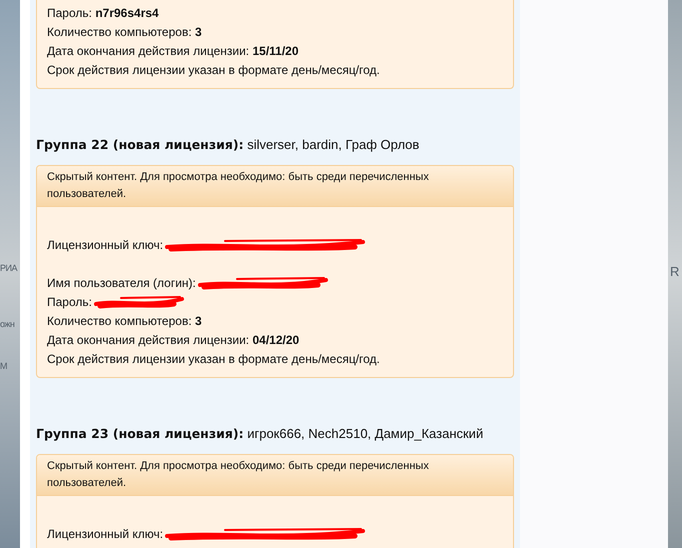 This screenshot has width=682, height=548. Describe the element at coordinates (3, 366) in the screenshot. I see `background-text: М` at that location.